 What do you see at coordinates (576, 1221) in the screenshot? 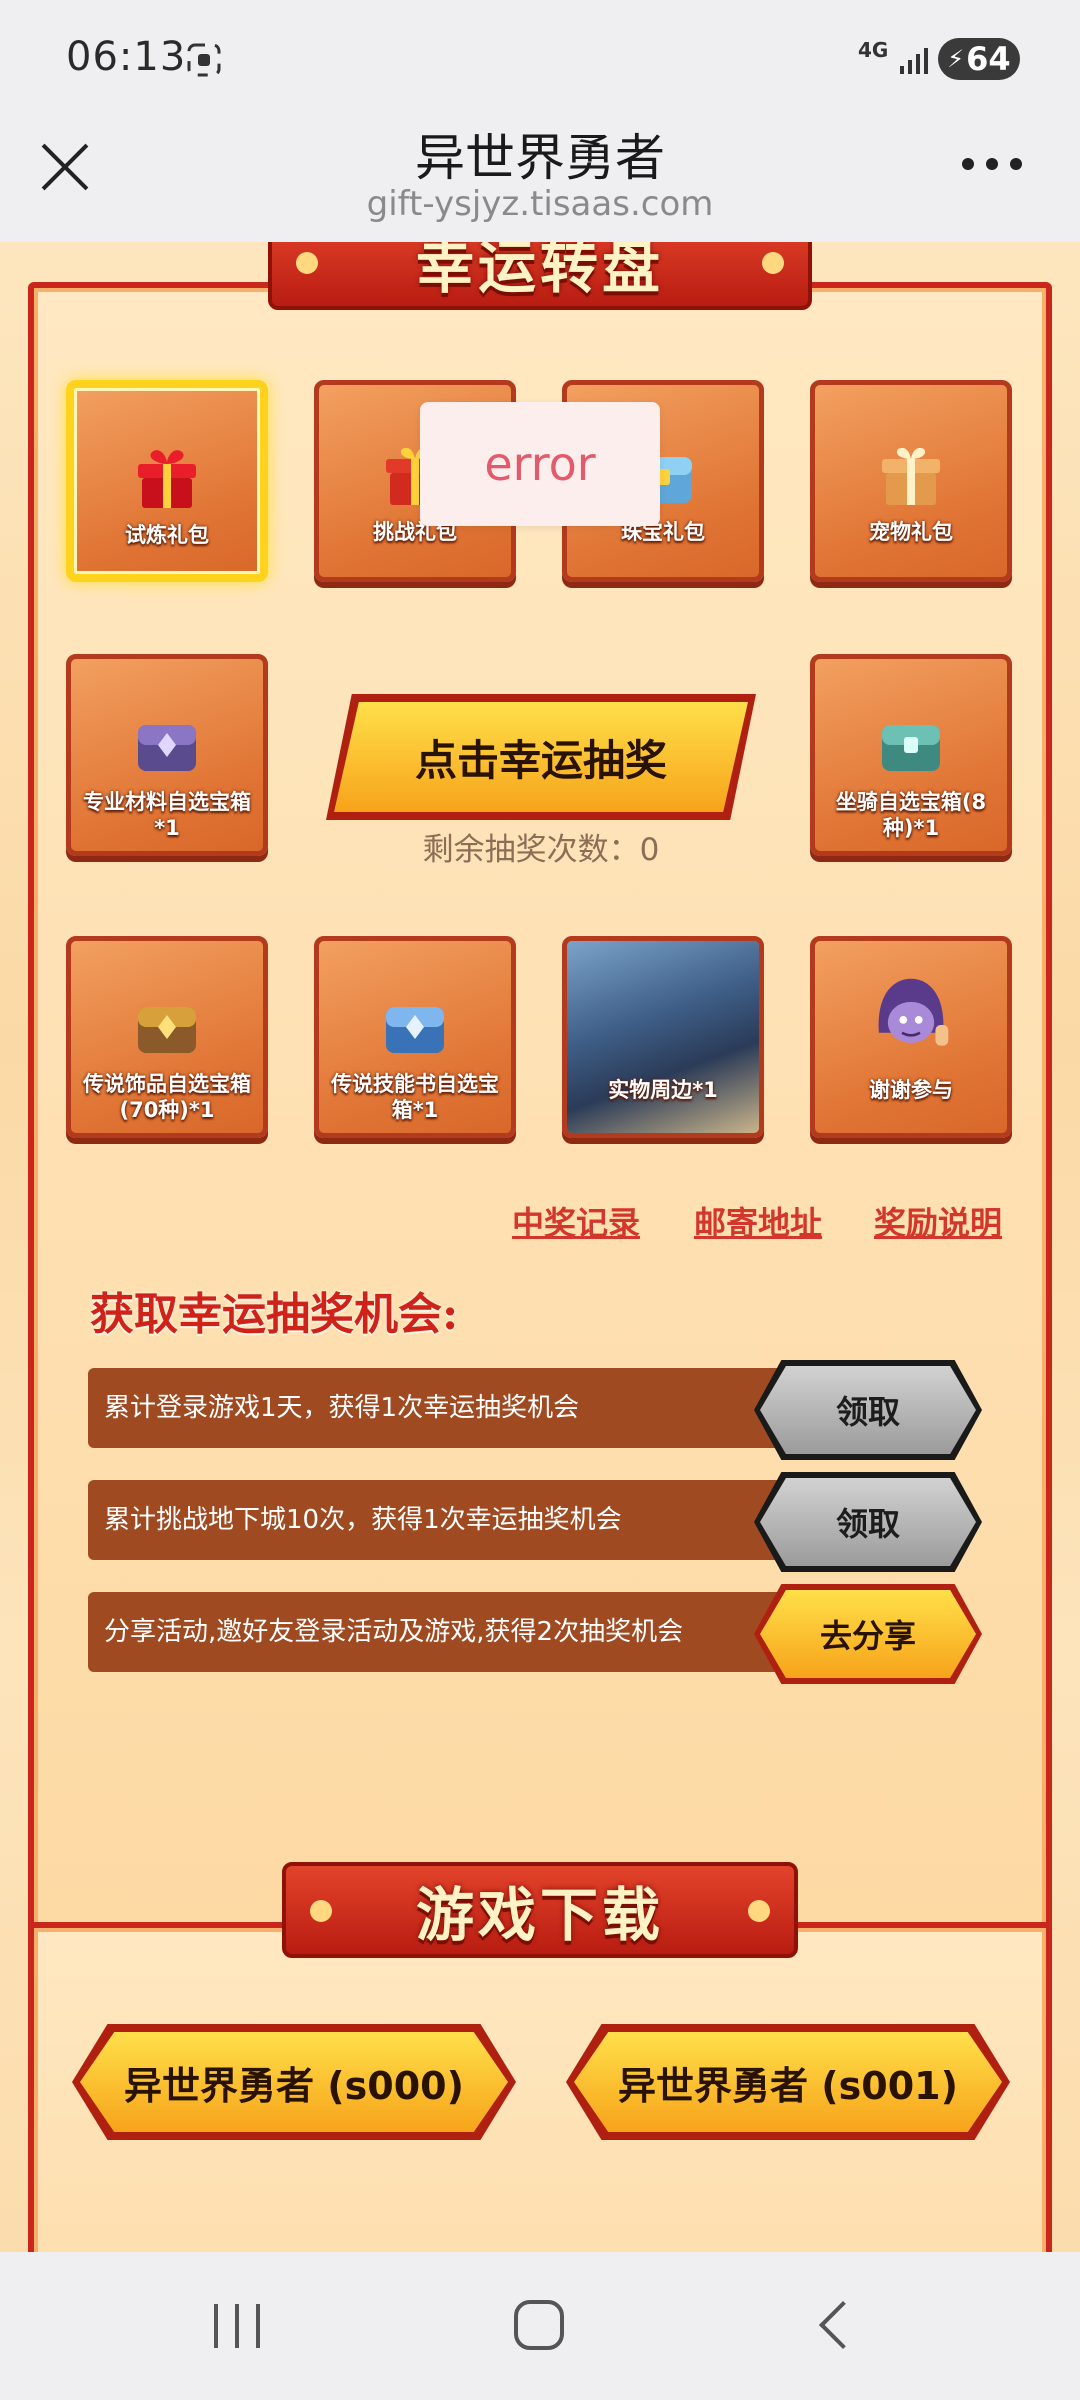
I see `prize-records-link: 中奖记录` at bounding box center [576, 1221].